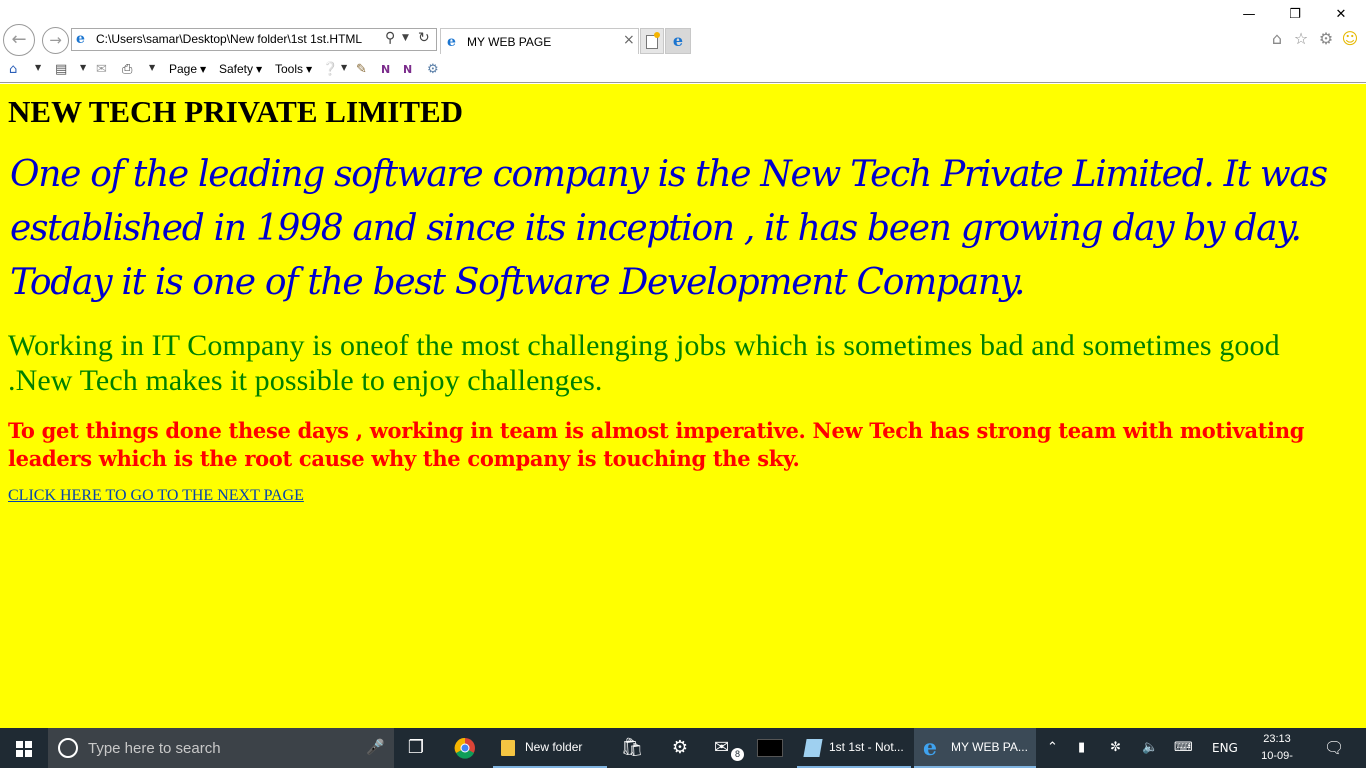  What do you see at coordinates (813, 748) in the screenshot?
I see `notepad-icon` at bounding box center [813, 748].